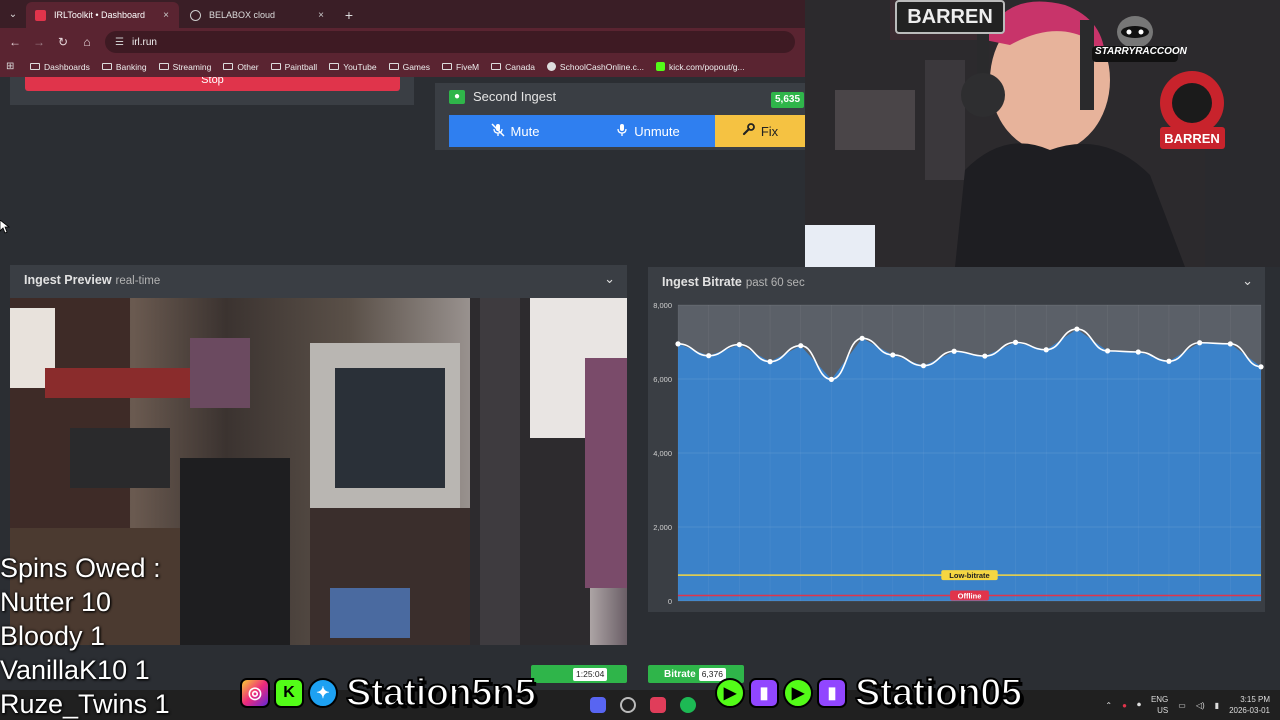  I want to click on y-tick-label: 2,000, so click(662, 527).